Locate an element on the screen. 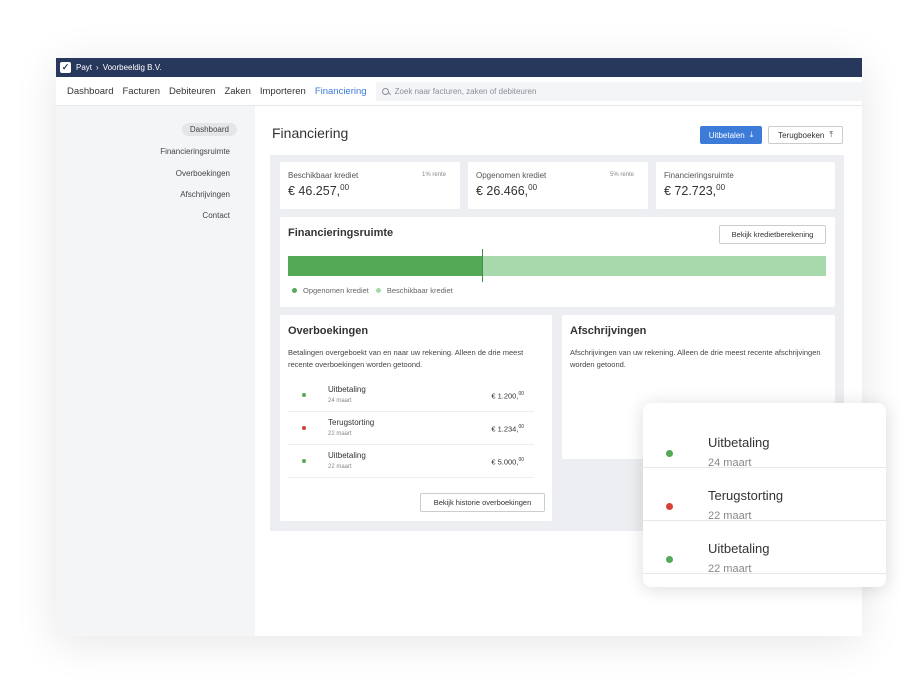 The image size is (920, 690). stat-value-main: € 26.466, is located at coordinates (502, 191).